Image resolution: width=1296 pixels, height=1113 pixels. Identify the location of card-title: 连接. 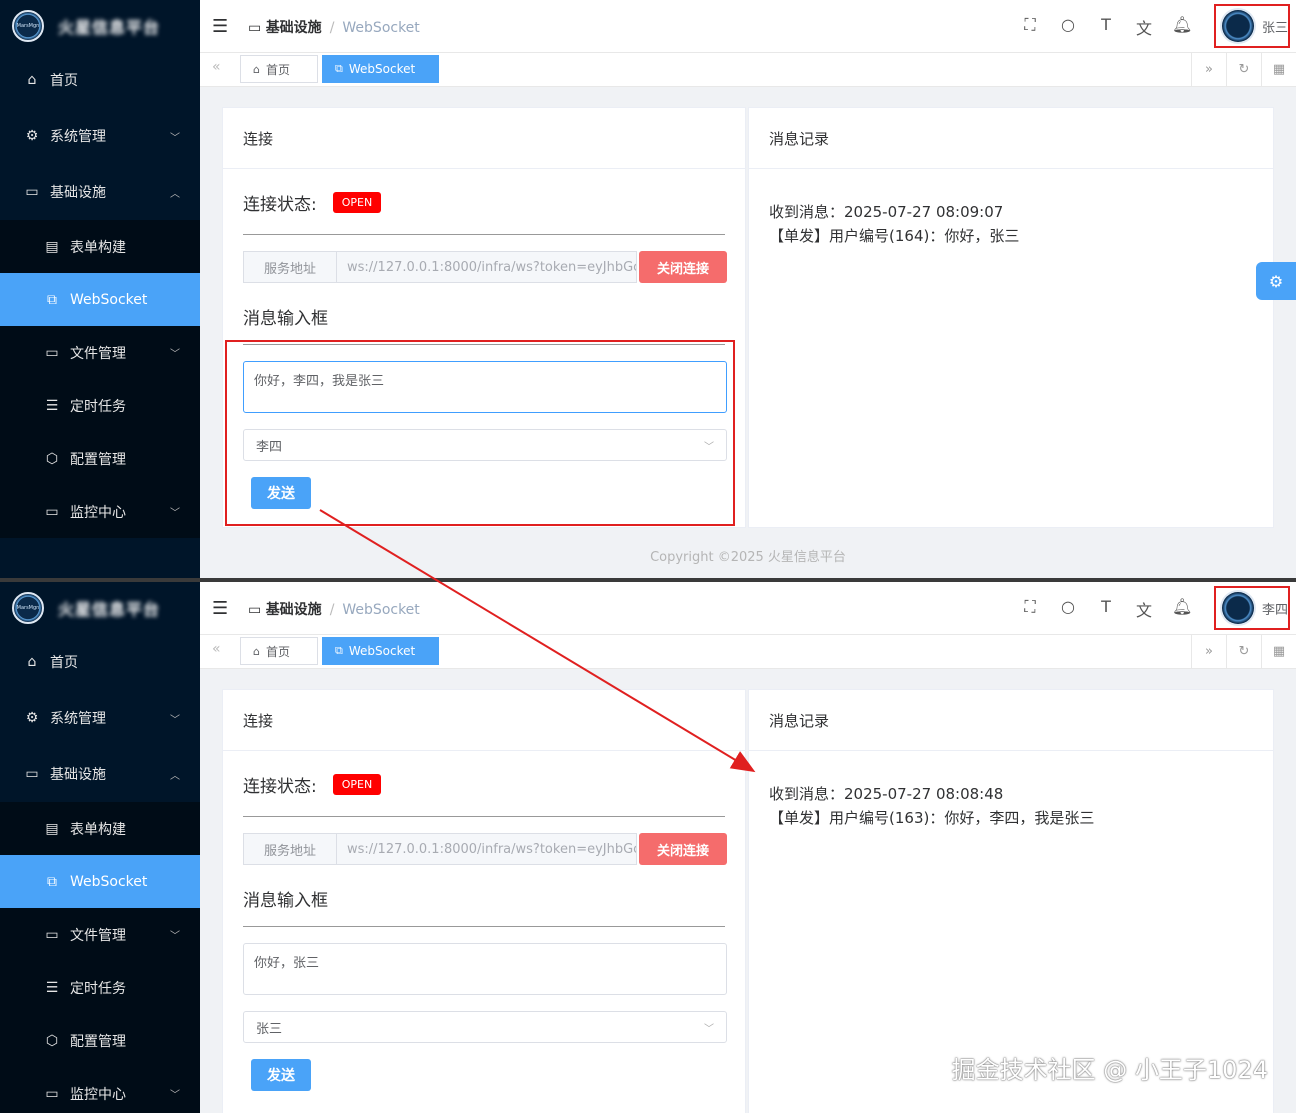
(484, 720).